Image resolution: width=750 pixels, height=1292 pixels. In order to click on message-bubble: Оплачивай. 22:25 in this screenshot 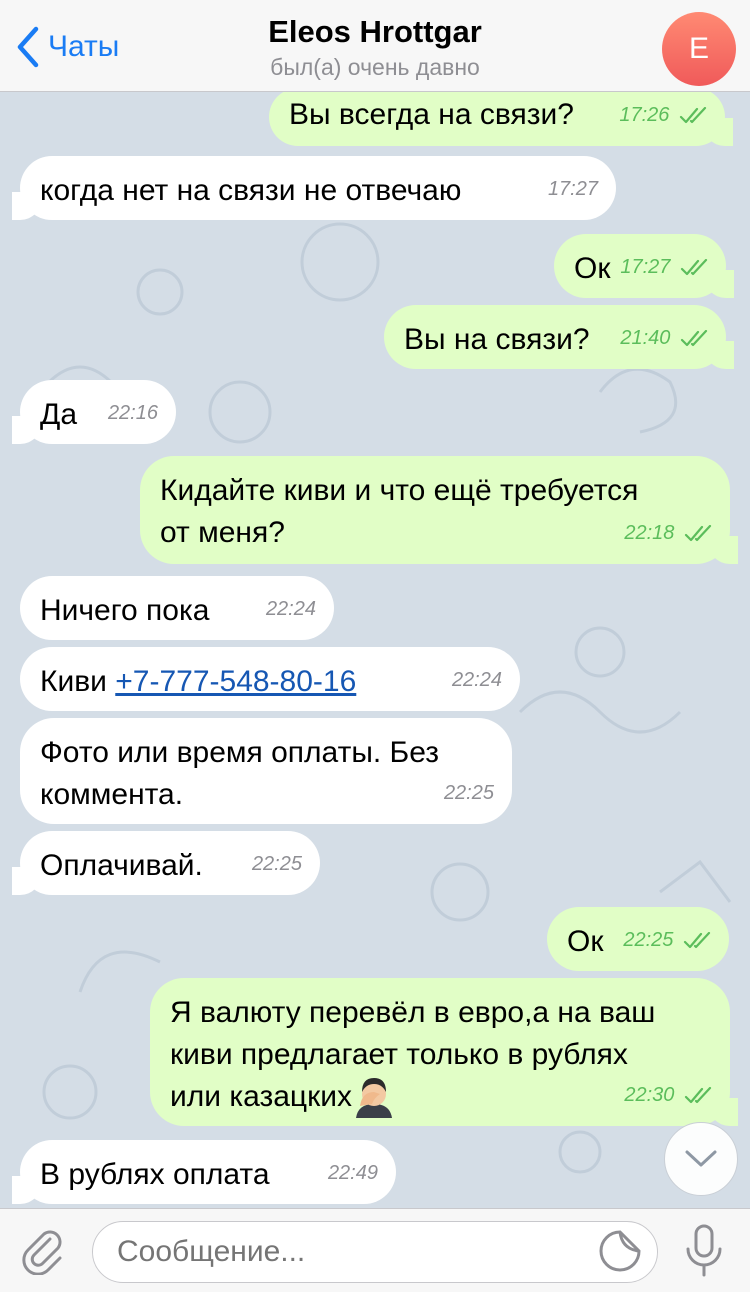, I will do `click(166, 863)`.